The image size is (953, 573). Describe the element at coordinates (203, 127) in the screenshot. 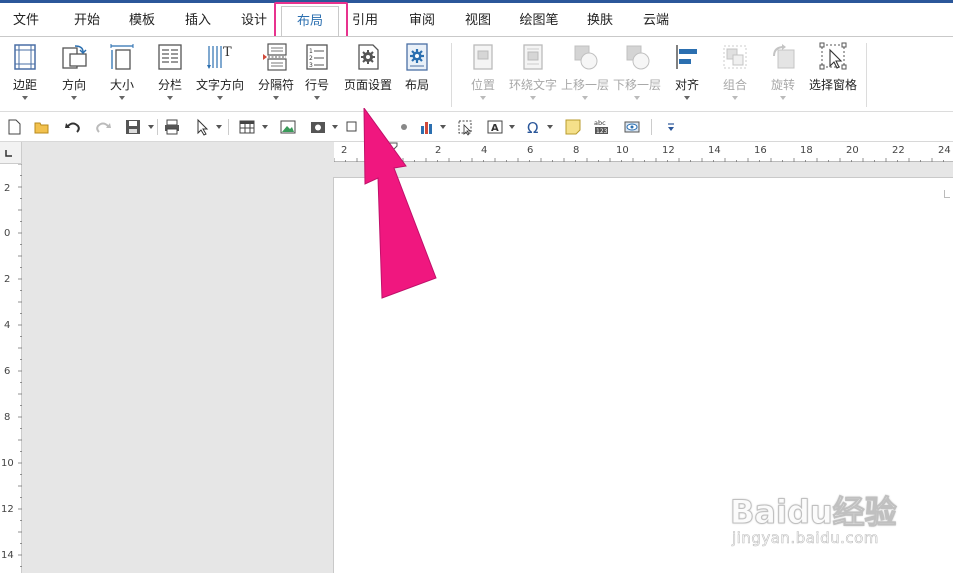

I see `select-pointer-icon` at that location.